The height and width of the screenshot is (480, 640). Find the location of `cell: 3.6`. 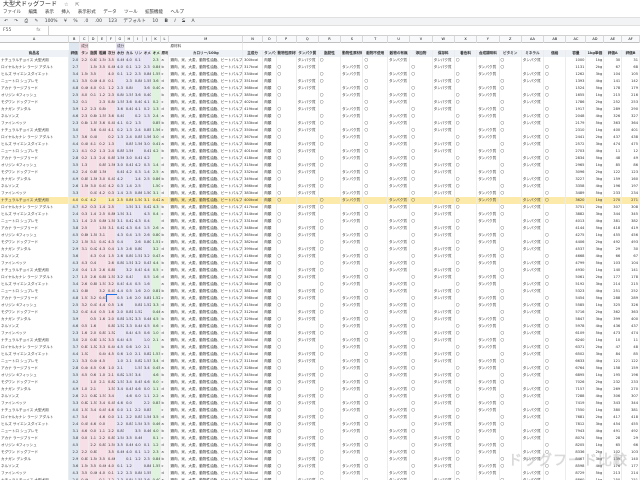

cell: 3.6 is located at coordinates (138, 95).